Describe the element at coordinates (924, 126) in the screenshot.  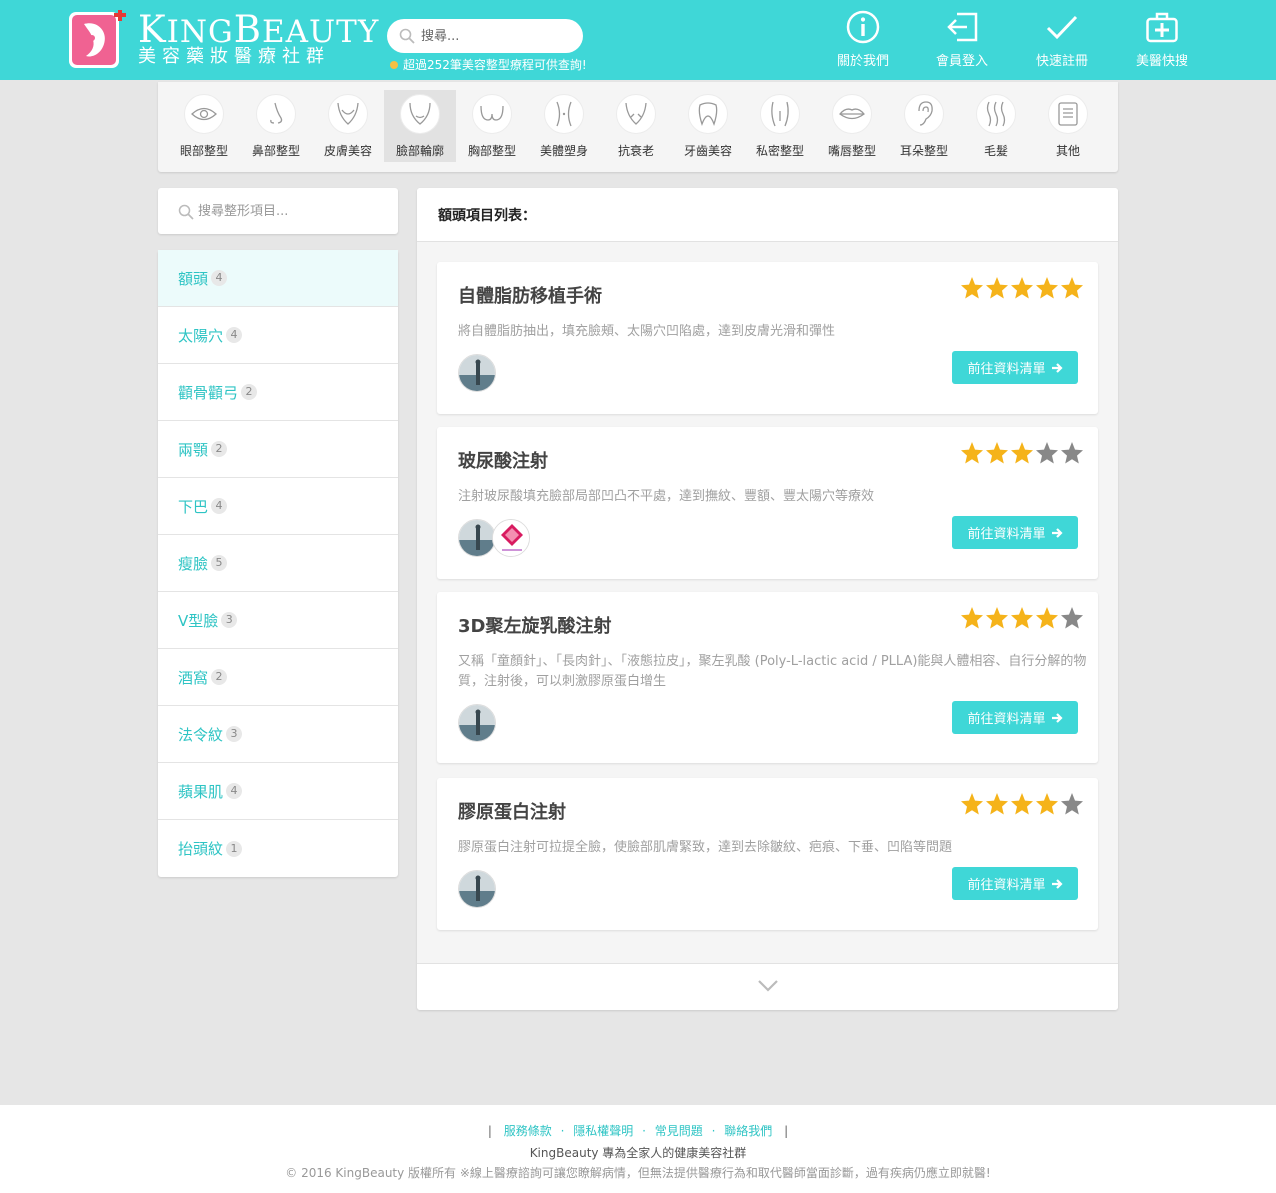
I see `category-ear: 耳朵整型` at that location.